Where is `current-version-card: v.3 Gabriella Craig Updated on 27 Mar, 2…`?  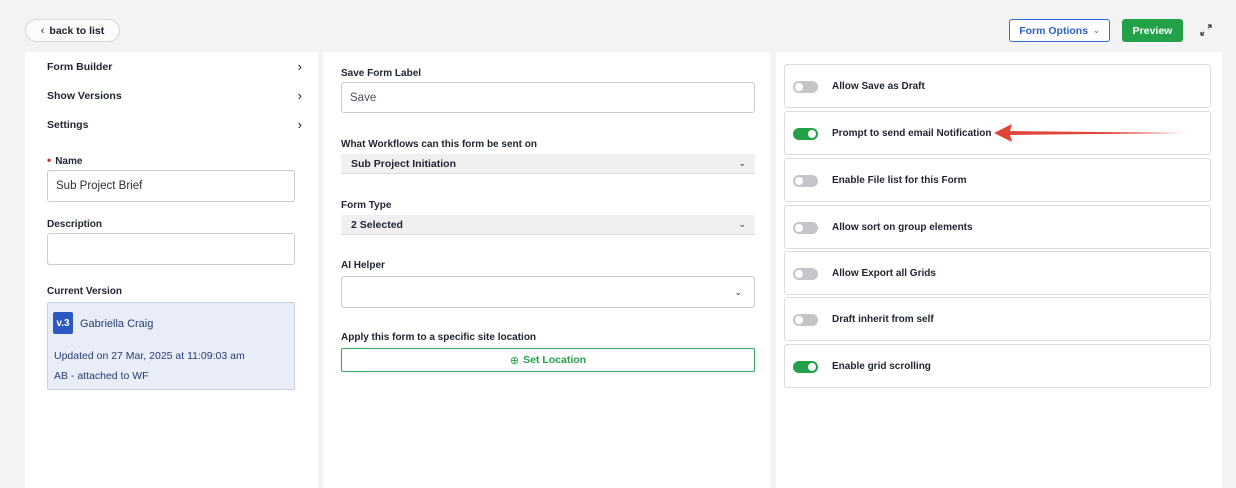 current-version-card: v.3 Gabriella Craig Updated on 27 Mar, 2… is located at coordinates (171, 346).